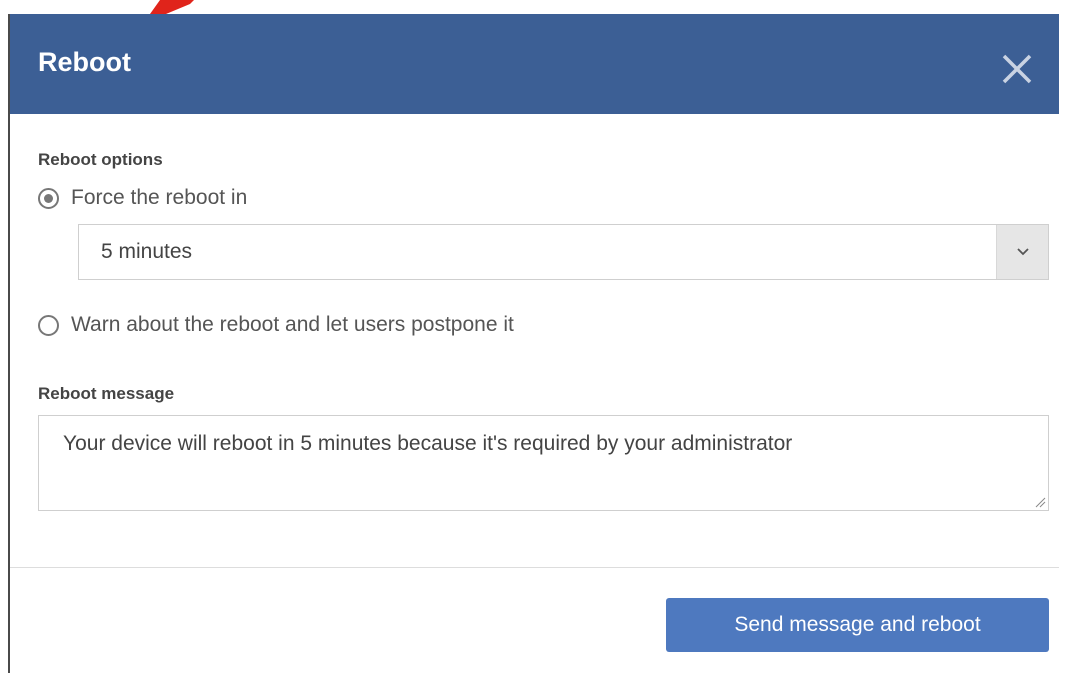  Describe the element at coordinates (48, 325) in the screenshot. I see `warn-reboot-radio` at that location.